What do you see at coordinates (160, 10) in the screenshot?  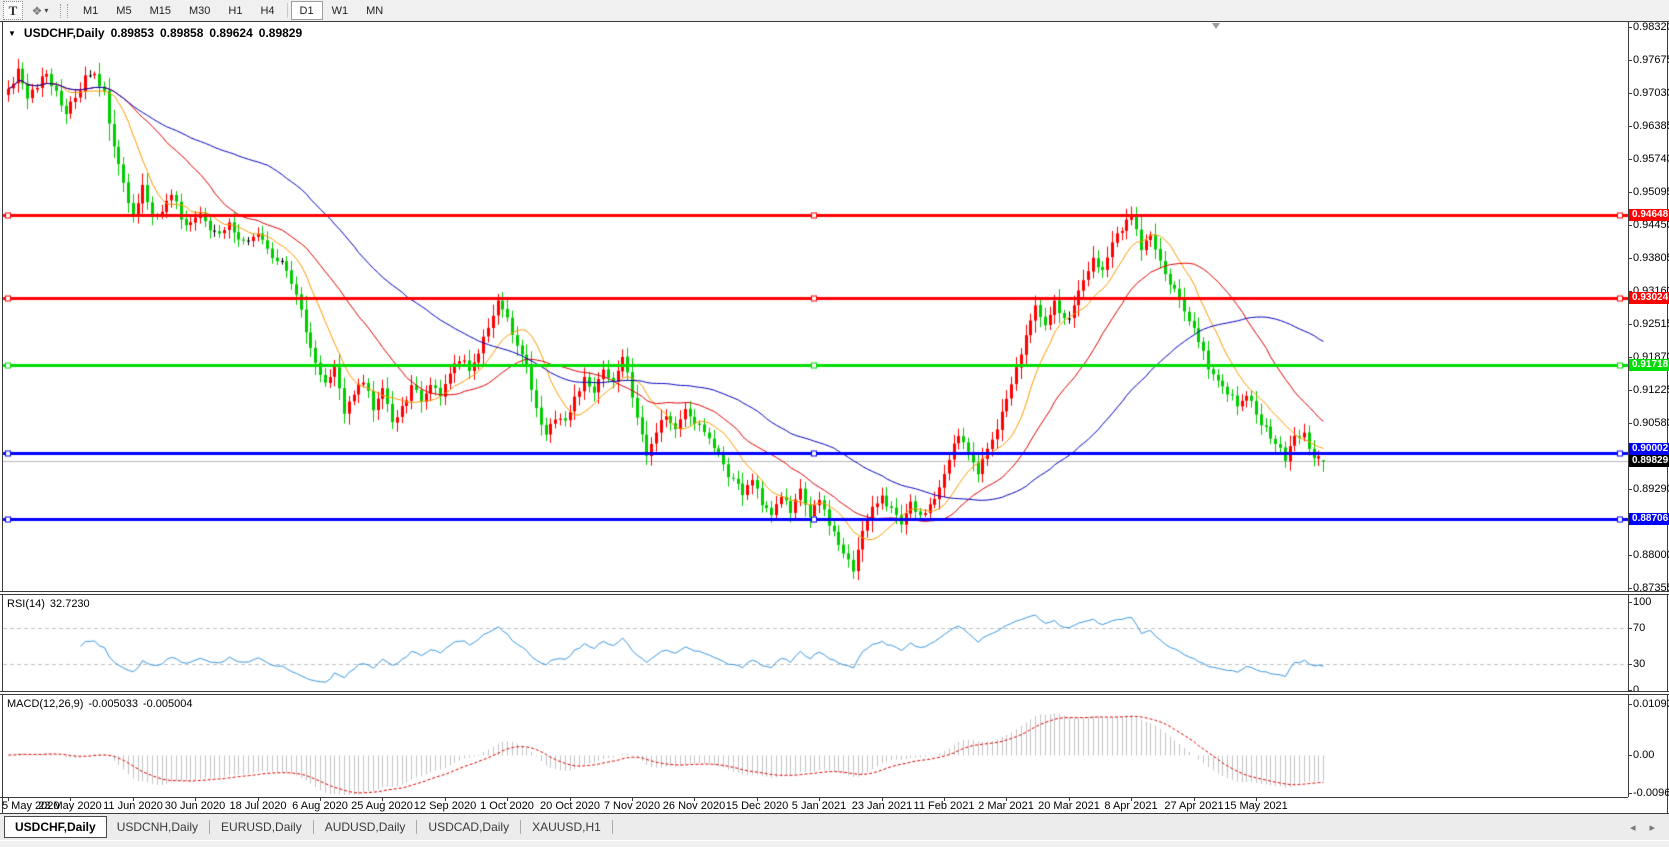 I see `timeframe-button-m15: M15` at bounding box center [160, 10].